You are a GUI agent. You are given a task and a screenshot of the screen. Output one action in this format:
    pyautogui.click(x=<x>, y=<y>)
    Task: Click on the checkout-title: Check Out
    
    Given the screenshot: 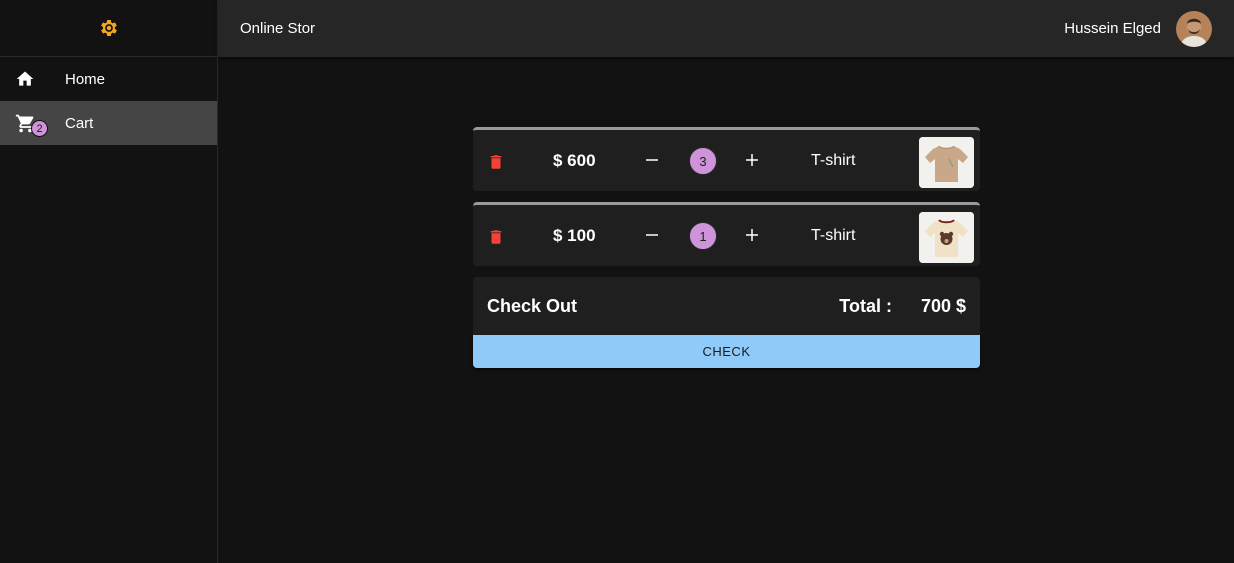 What is the action you would take?
    pyautogui.click(x=532, y=305)
    